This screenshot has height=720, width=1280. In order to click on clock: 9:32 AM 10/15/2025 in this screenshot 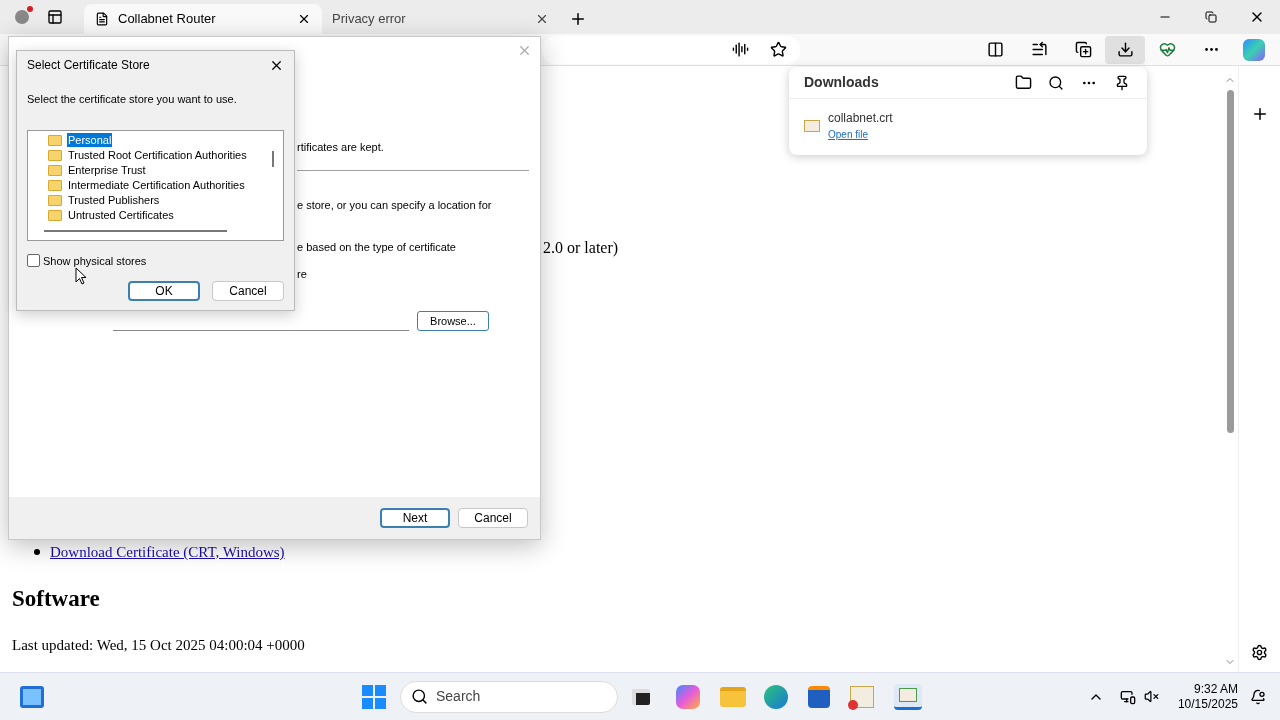, I will do `click(1207, 696)`.